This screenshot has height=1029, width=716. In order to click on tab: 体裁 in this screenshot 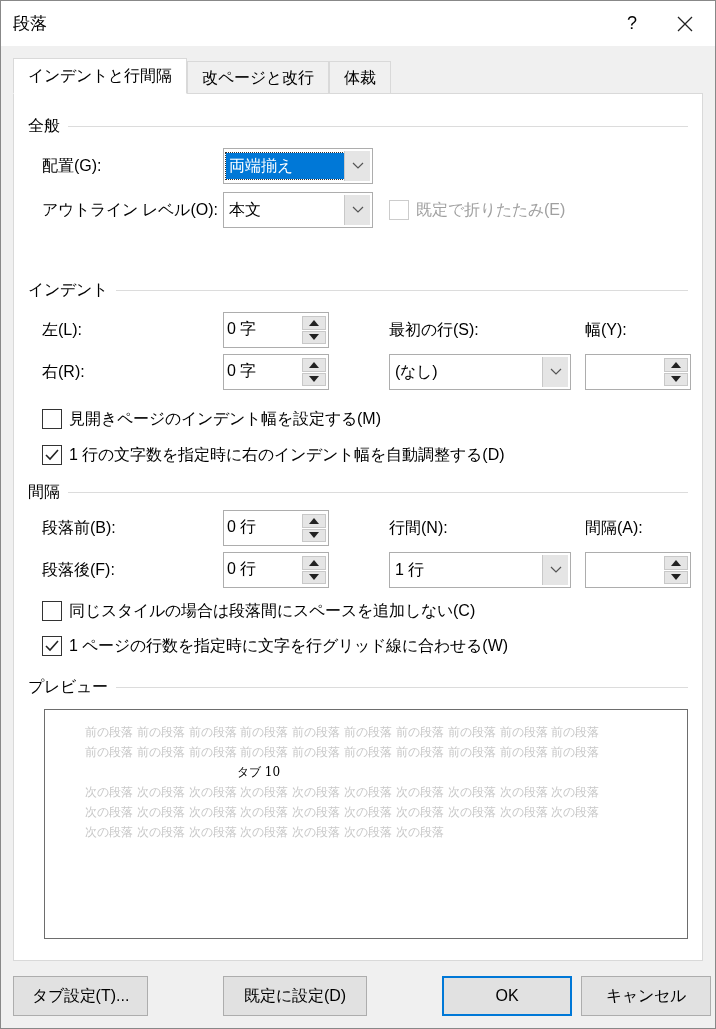, I will do `click(360, 77)`.